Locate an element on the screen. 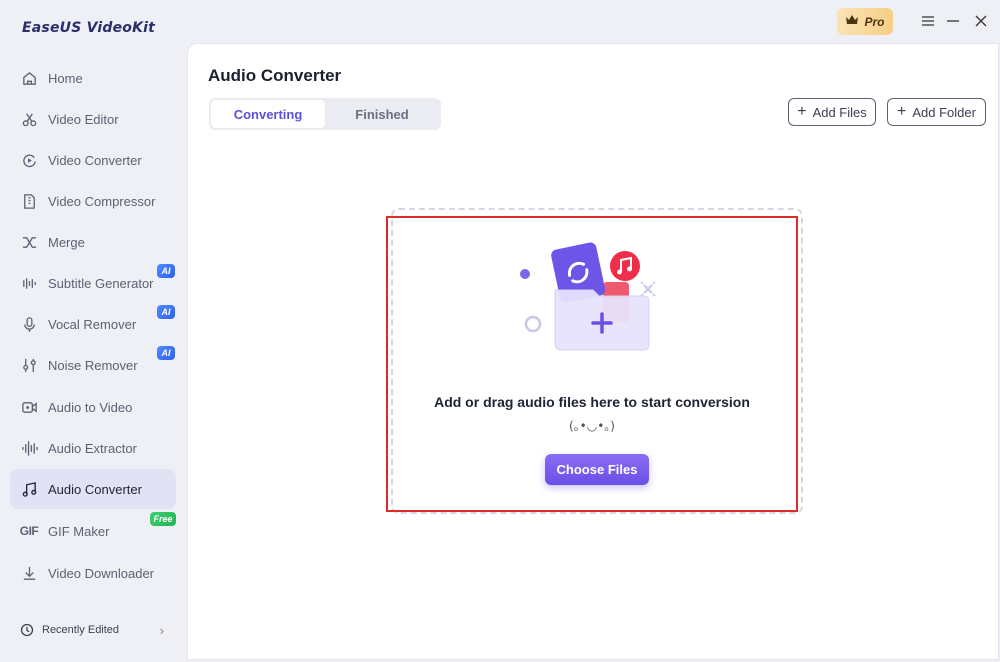 This screenshot has width=1000, height=662. sidebar-item-noise-remover: Noise Remover is located at coordinates (93, 365).